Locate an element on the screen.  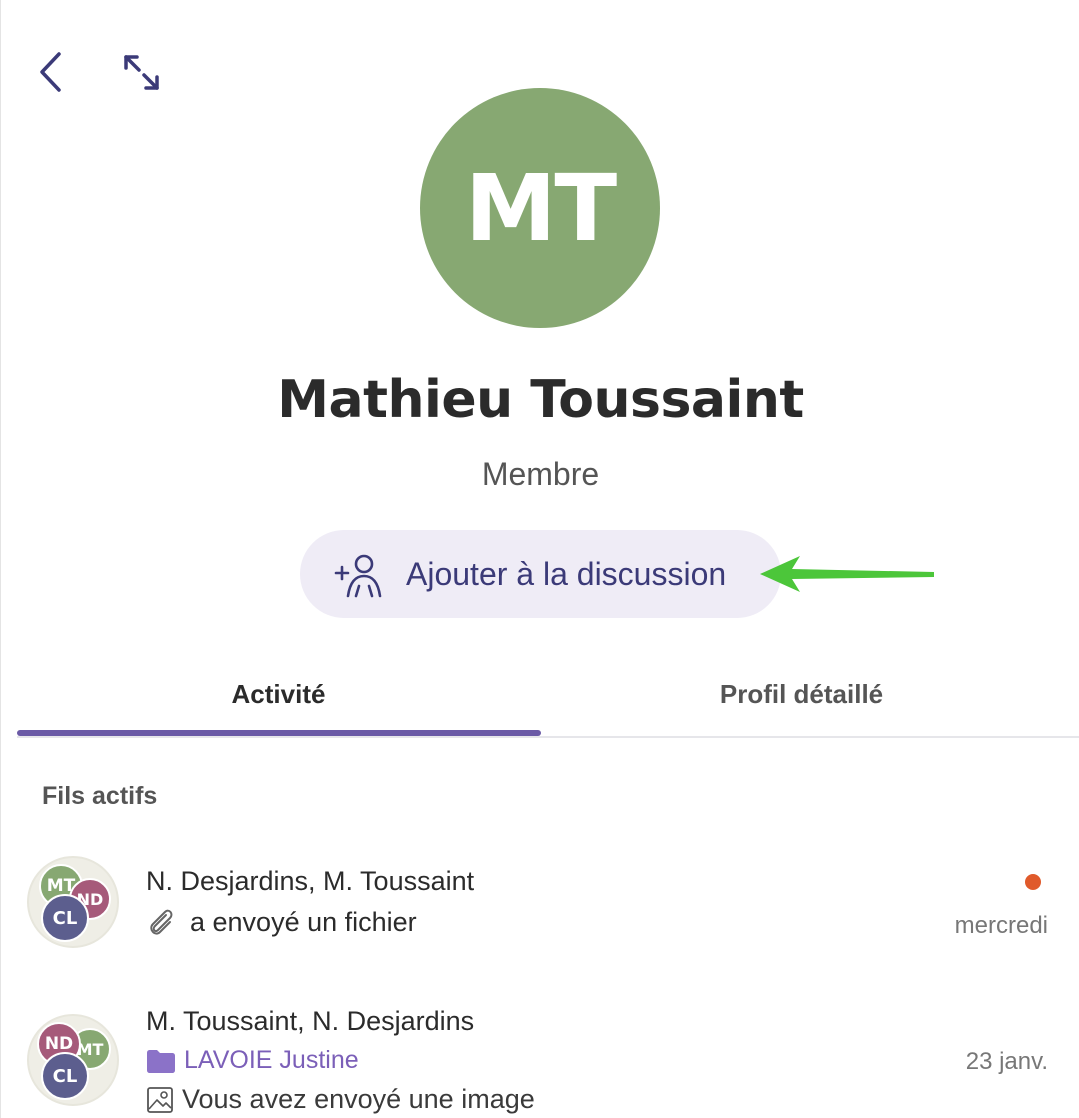
profile-tabs: Activité Profil détaillé is located at coordinates (548, 699).